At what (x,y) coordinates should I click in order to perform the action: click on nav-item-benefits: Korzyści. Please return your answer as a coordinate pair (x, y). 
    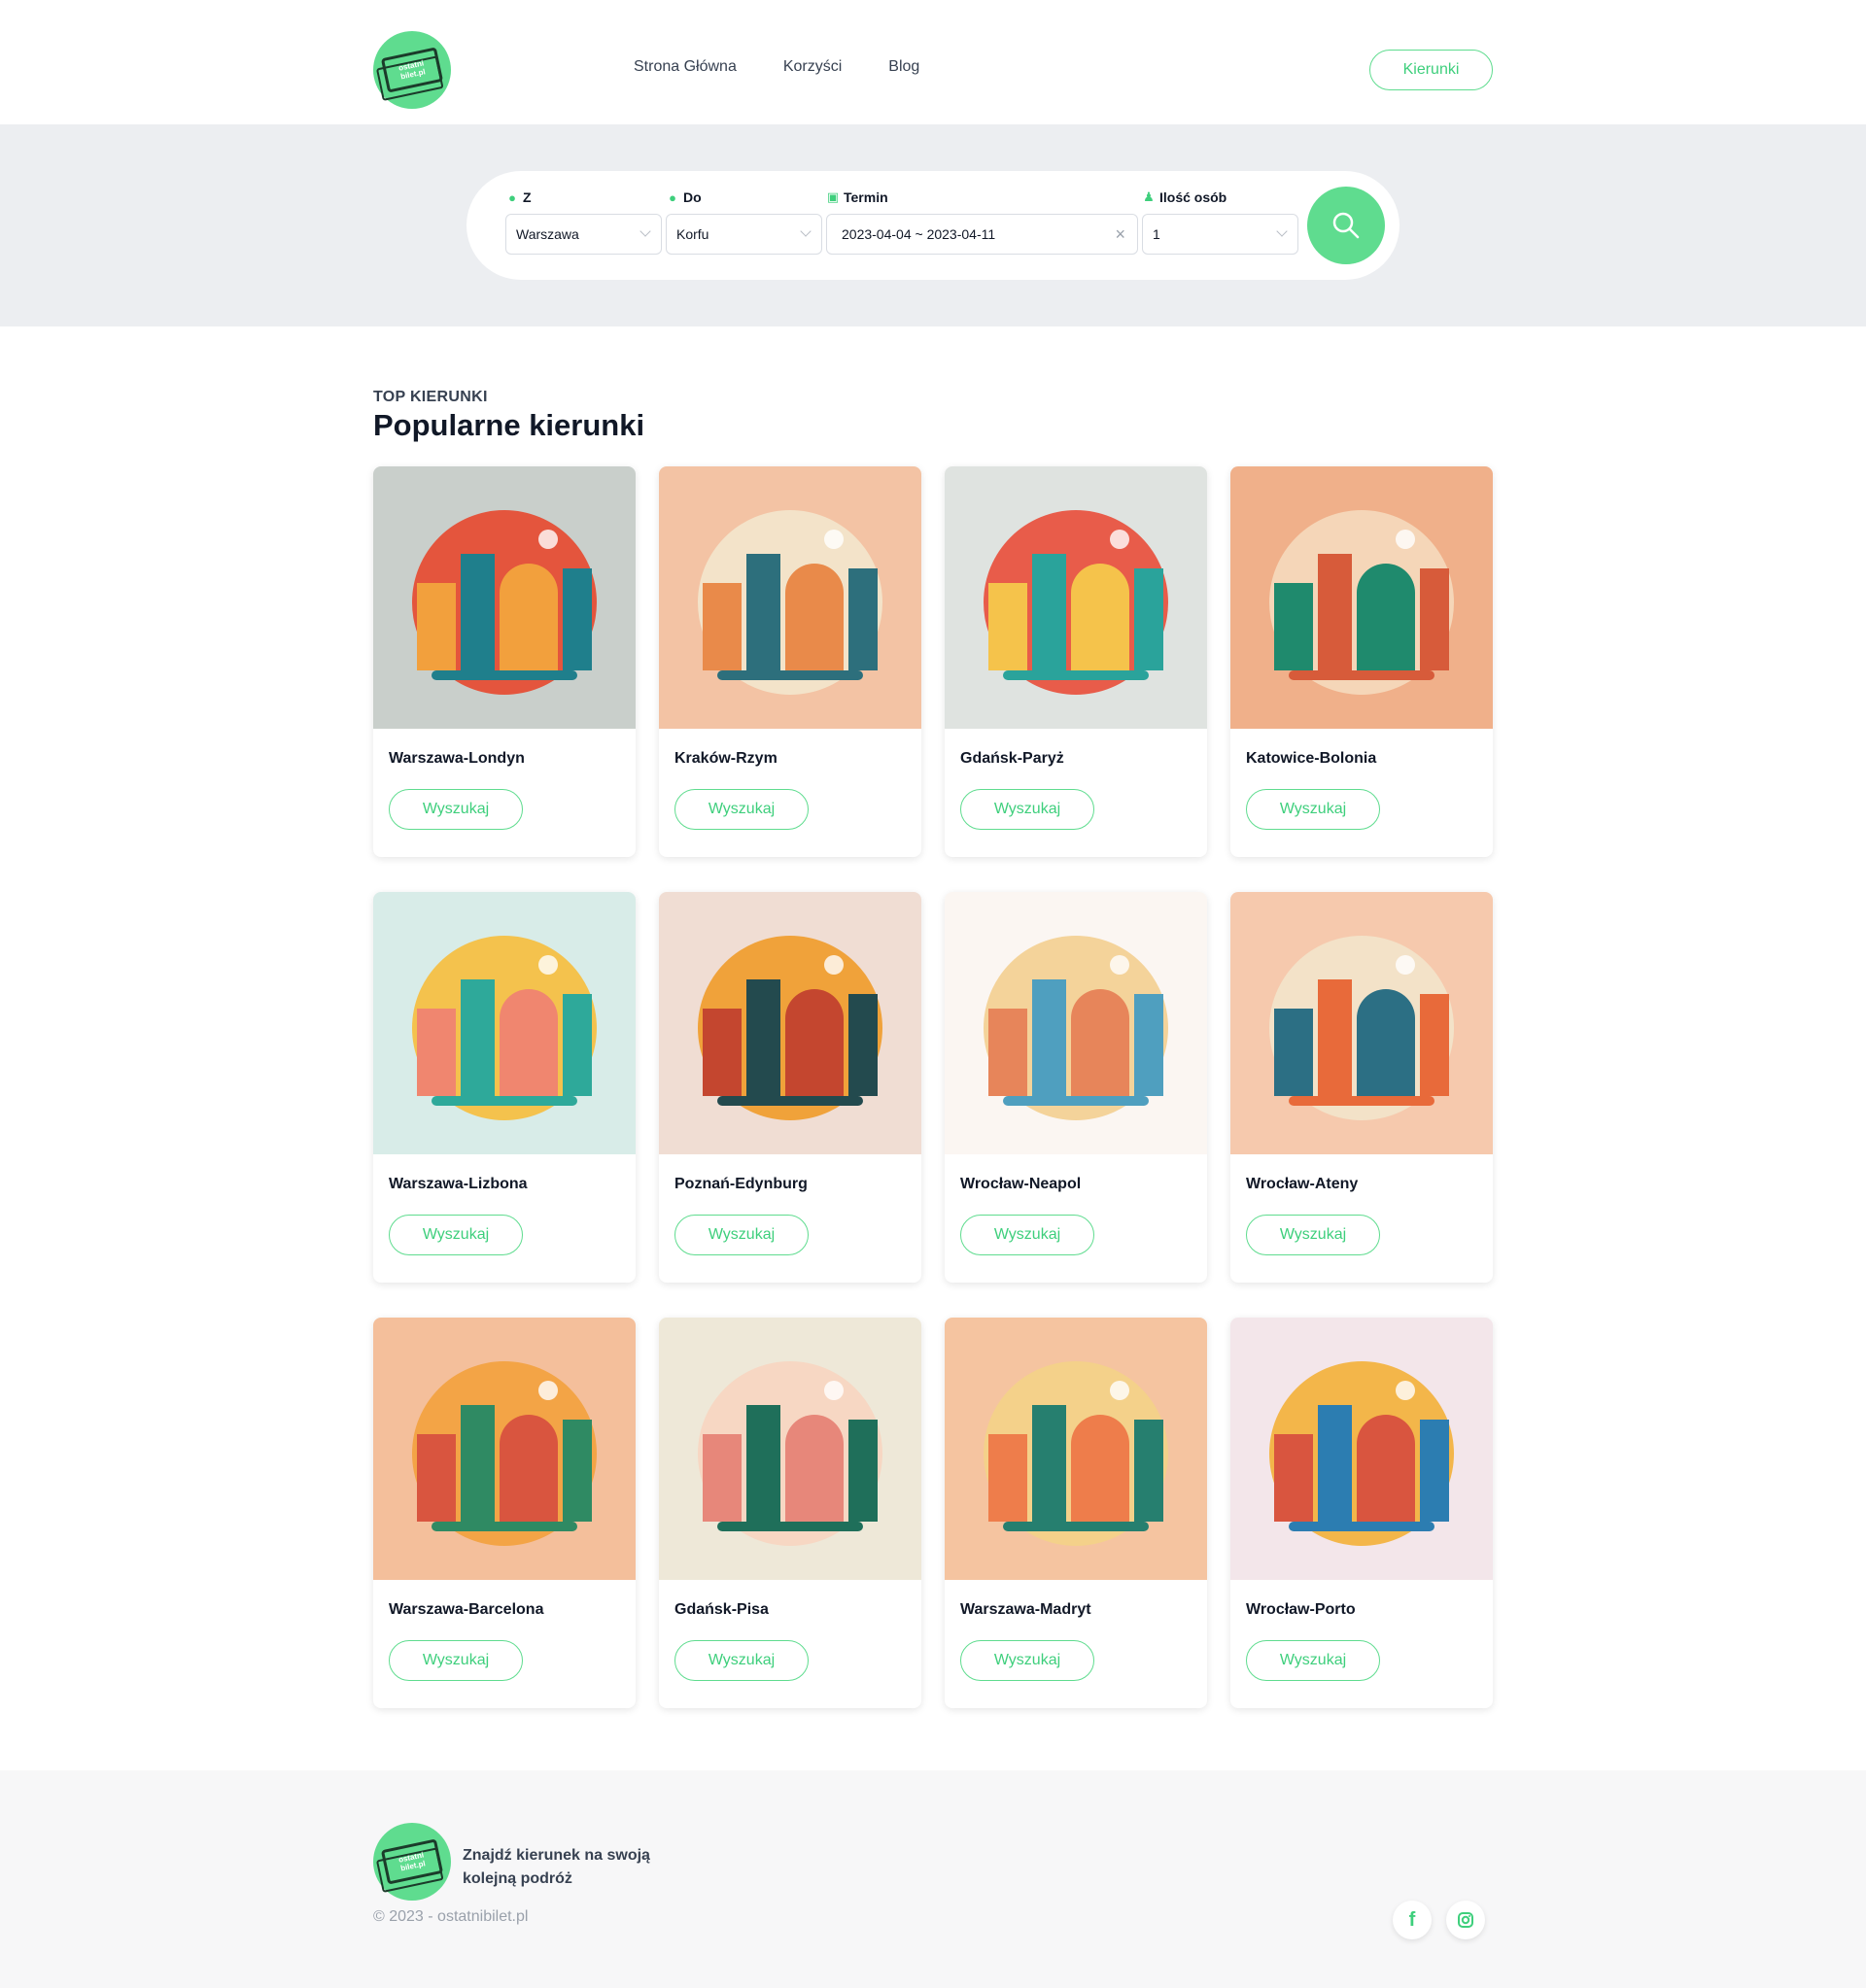
    Looking at the image, I should click on (812, 67).